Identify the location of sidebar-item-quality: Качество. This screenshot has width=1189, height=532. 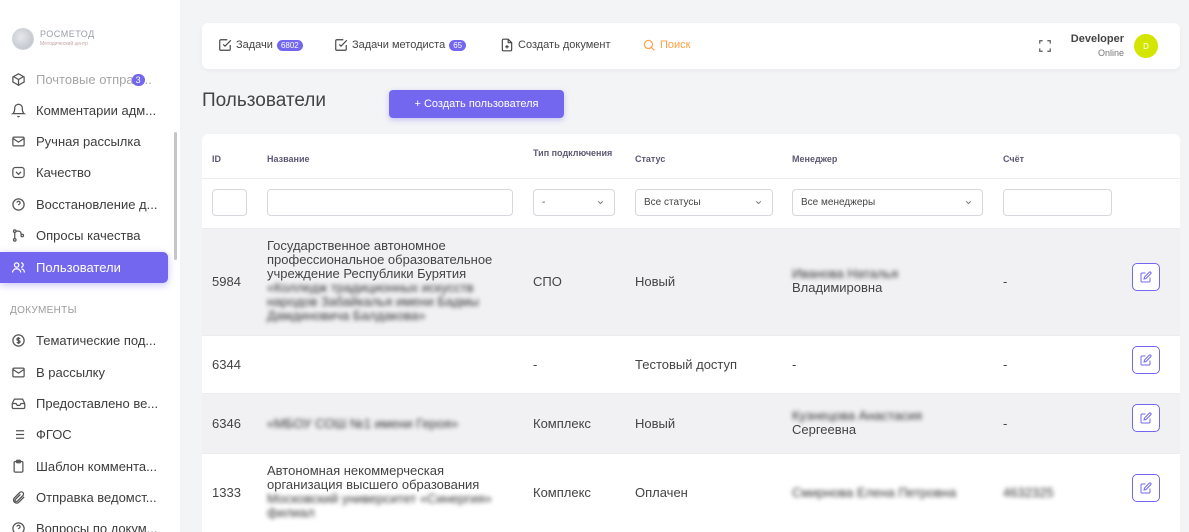
(84, 172).